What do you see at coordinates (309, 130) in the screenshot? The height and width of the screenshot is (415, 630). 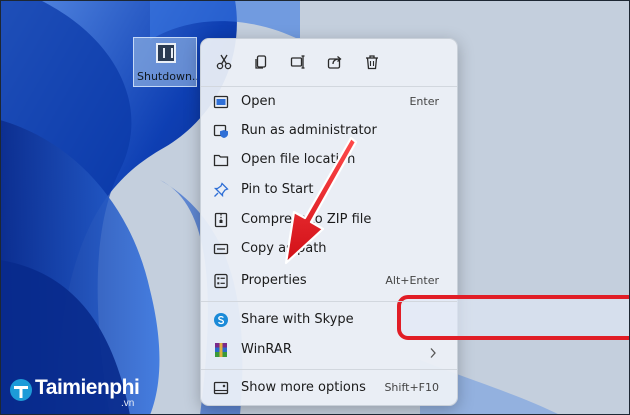 I see `menu-item-label: Run as administrator` at bounding box center [309, 130].